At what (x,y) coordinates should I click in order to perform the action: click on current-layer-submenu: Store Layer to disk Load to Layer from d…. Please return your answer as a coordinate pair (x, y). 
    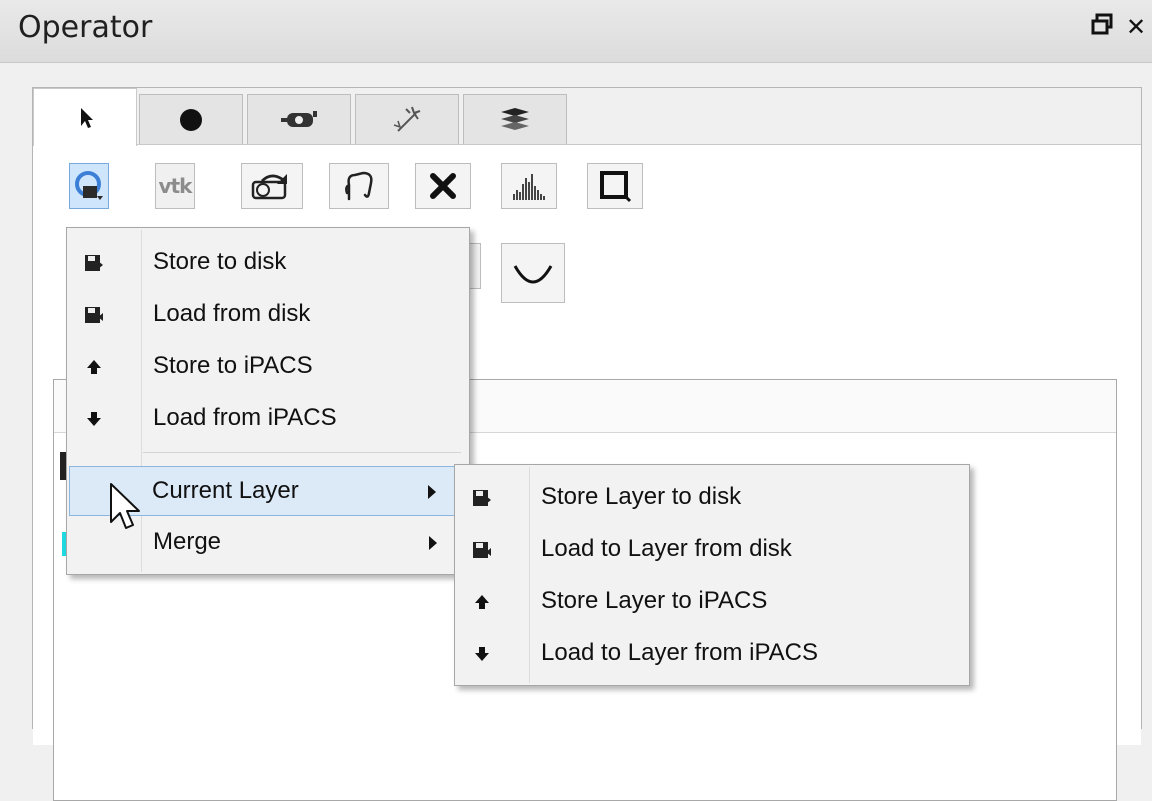
    Looking at the image, I should click on (712, 575).